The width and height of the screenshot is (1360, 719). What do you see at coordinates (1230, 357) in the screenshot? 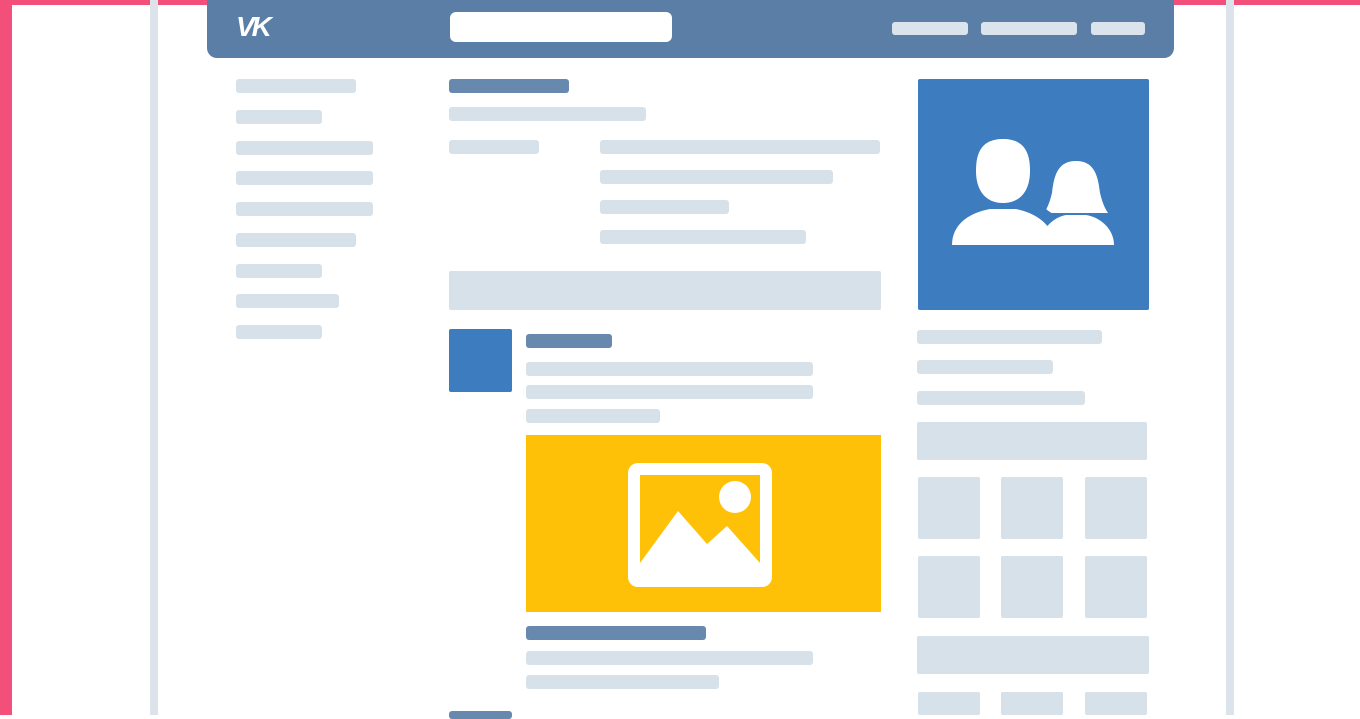
I see `page-frame-right` at bounding box center [1230, 357].